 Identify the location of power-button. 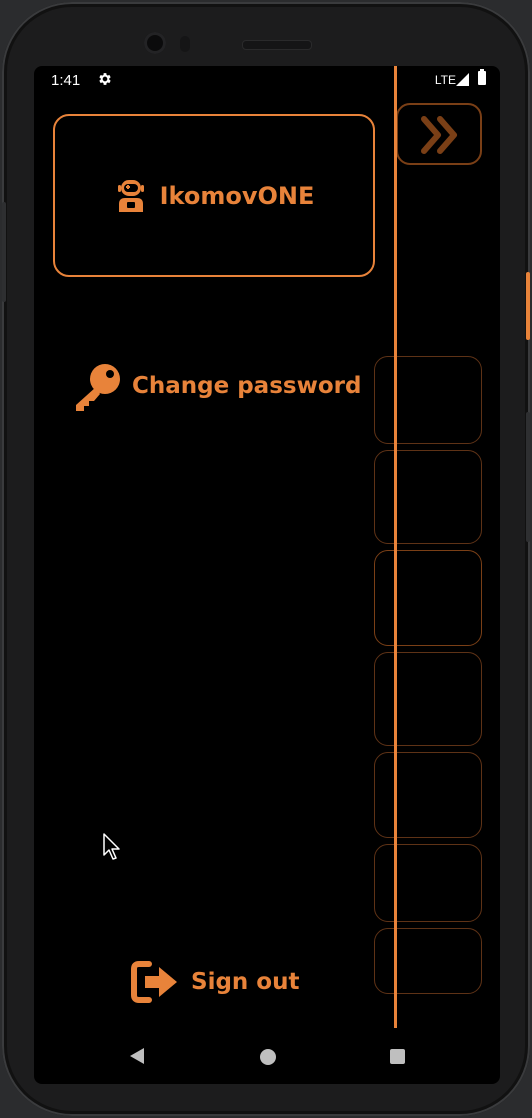
(528, 306).